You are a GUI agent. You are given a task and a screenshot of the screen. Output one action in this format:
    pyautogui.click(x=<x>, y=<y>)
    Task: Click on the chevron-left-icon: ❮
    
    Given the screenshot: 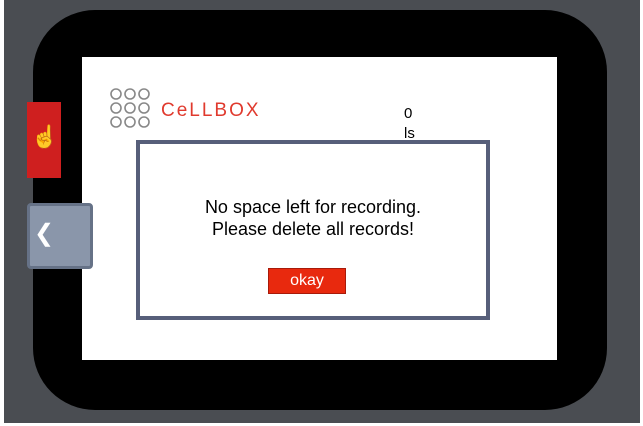 What is the action you would take?
    pyautogui.click(x=44, y=233)
    